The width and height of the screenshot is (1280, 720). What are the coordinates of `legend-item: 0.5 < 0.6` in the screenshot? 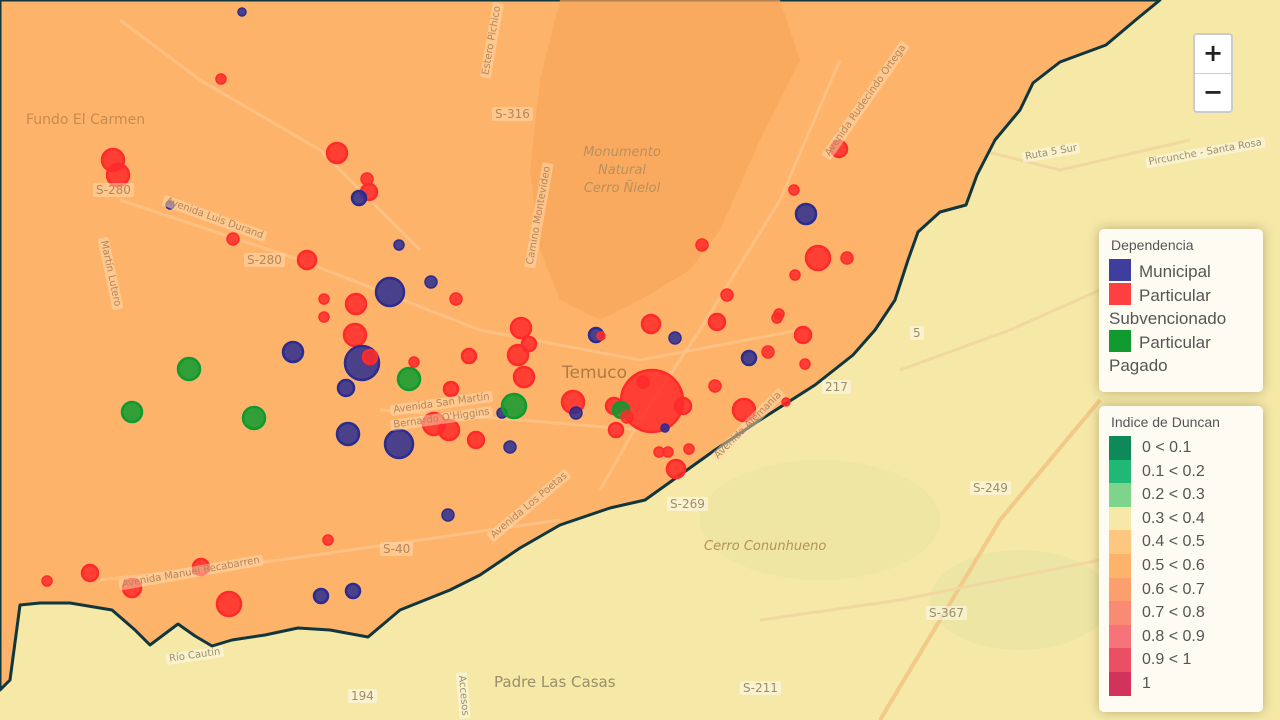 It's located at (1181, 565).